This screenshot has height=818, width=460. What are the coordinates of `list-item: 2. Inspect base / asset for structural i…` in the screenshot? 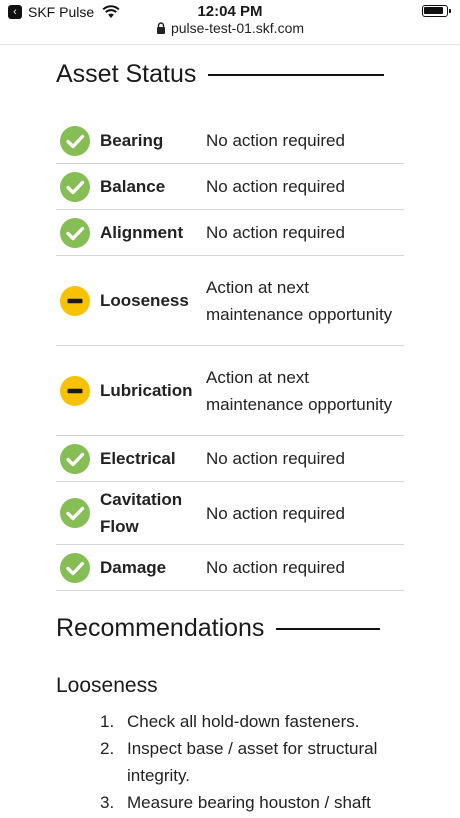 It's located at (255, 762).